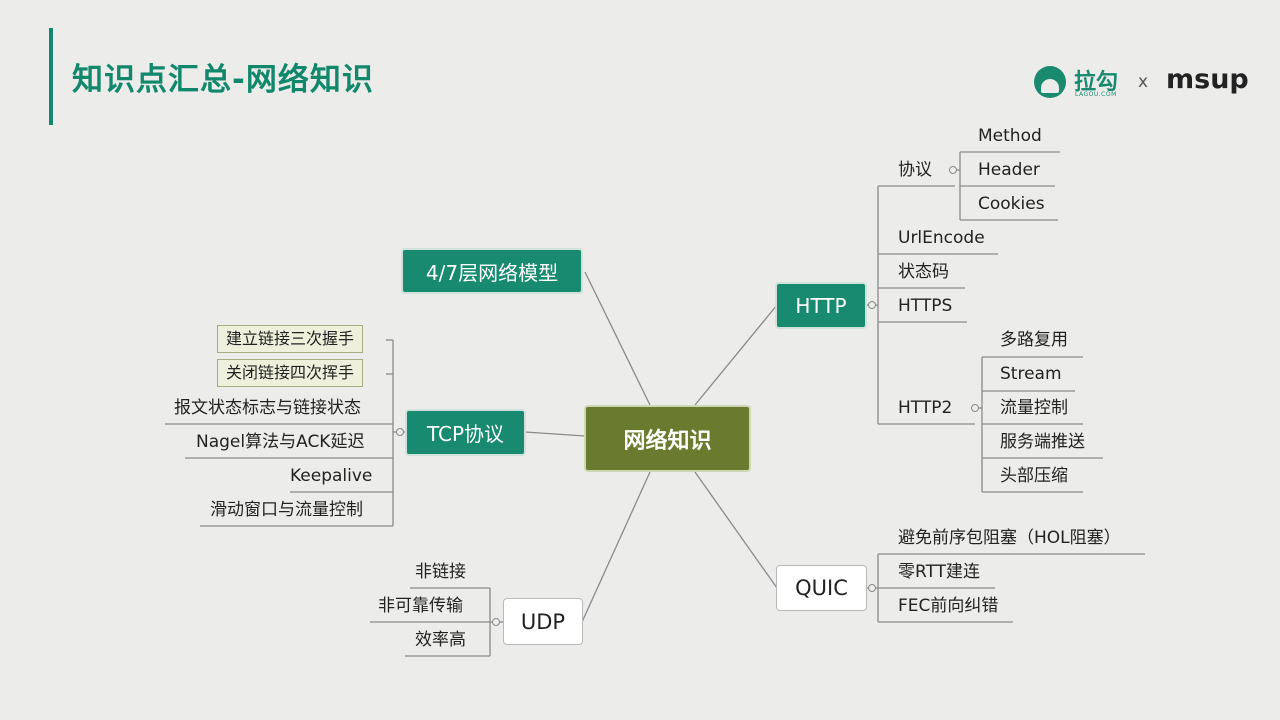 The image size is (1280, 720). Describe the element at coordinates (465, 432) in the screenshot. I see `node-tcp: TCP协议` at that location.